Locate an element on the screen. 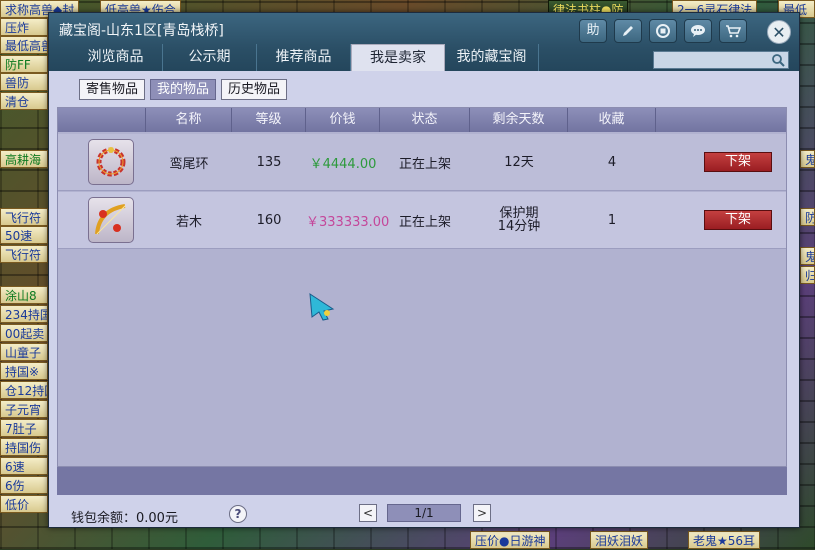  column-header-days-left: 剩余天数 is located at coordinates (519, 120).